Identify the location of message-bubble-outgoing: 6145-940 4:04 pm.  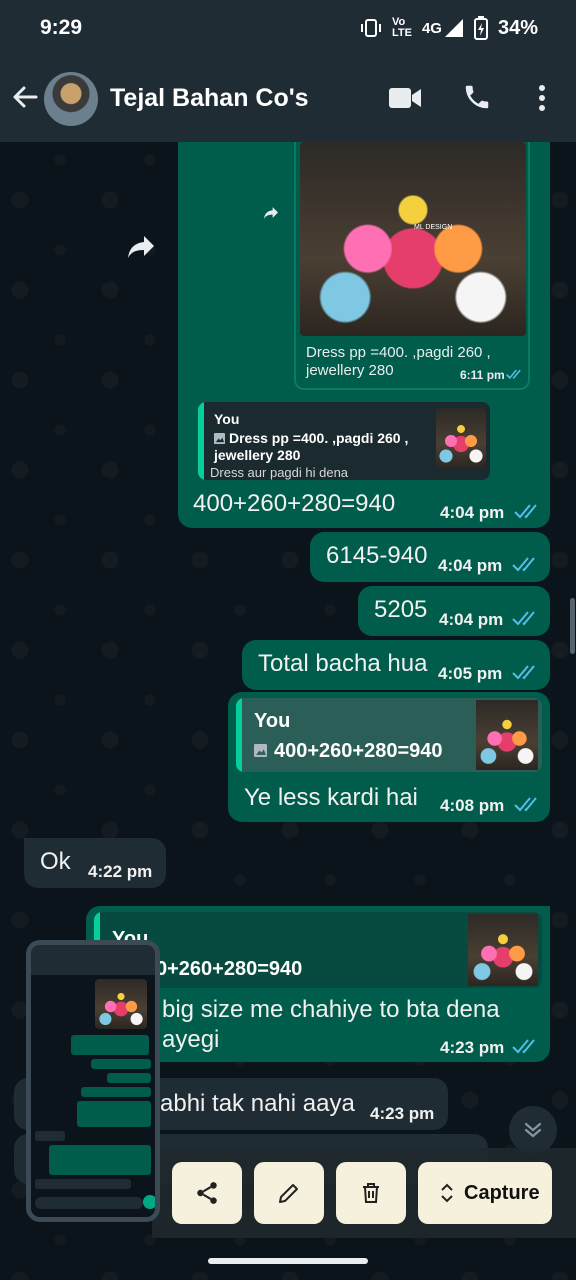
(430, 557).